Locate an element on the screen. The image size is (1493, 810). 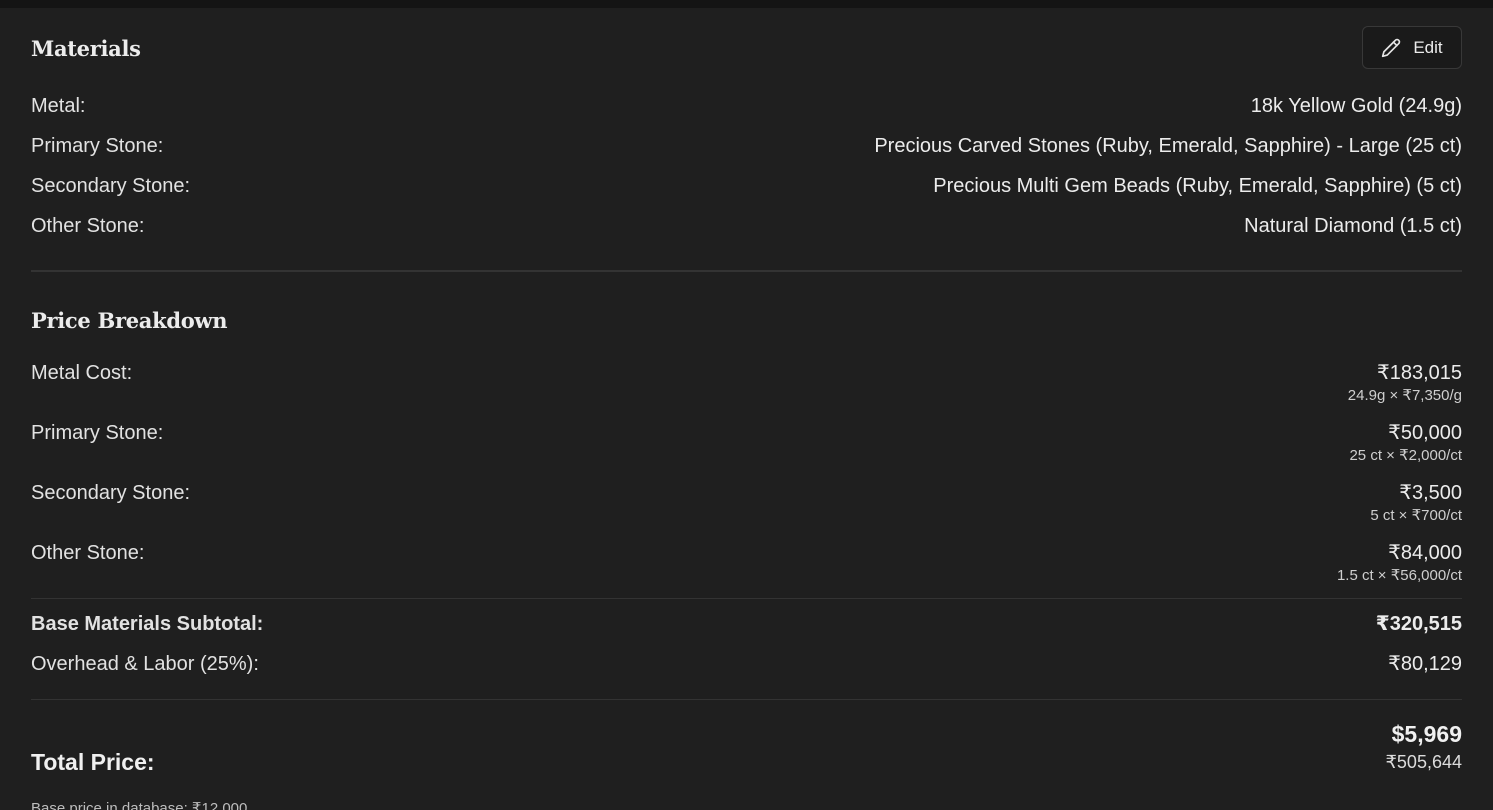
price-label: Secondary Stone: is located at coordinates (110, 493).